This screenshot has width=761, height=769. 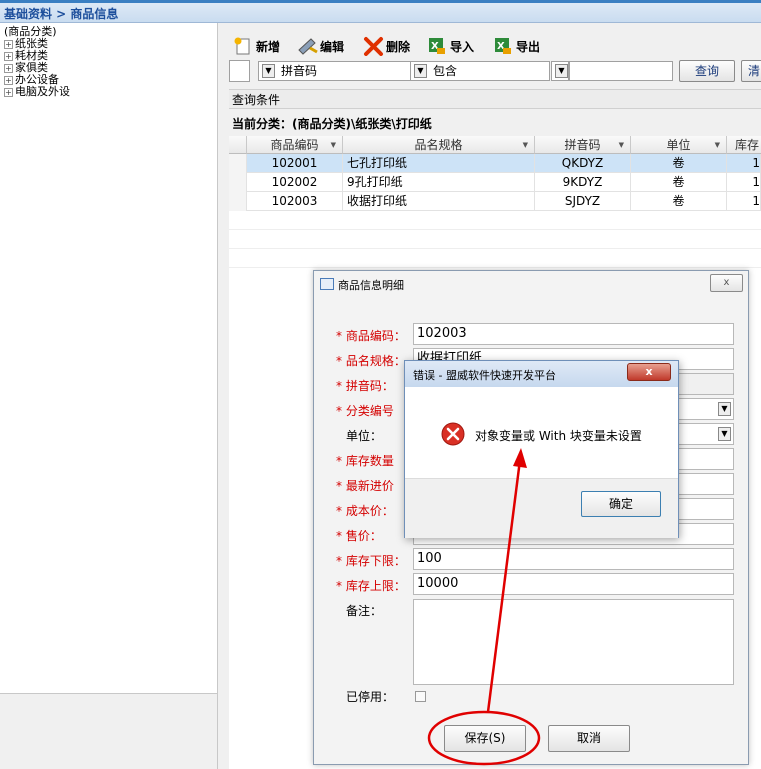 What do you see at coordinates (371, 561) in the screenshot?
I see `min-stock-label: * 库存下限：` at bounding box center [371, 561].